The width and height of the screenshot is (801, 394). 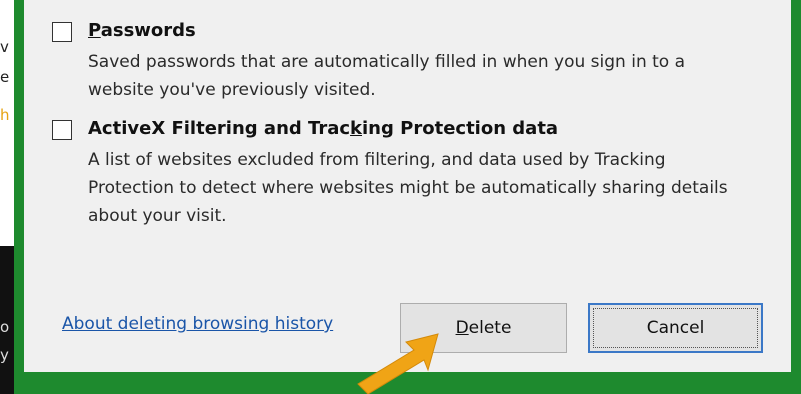 What do you see at coordinates (4, 47) in the screenshot?
I see `background-text-fragment: v` at bounding box center [4, 47].